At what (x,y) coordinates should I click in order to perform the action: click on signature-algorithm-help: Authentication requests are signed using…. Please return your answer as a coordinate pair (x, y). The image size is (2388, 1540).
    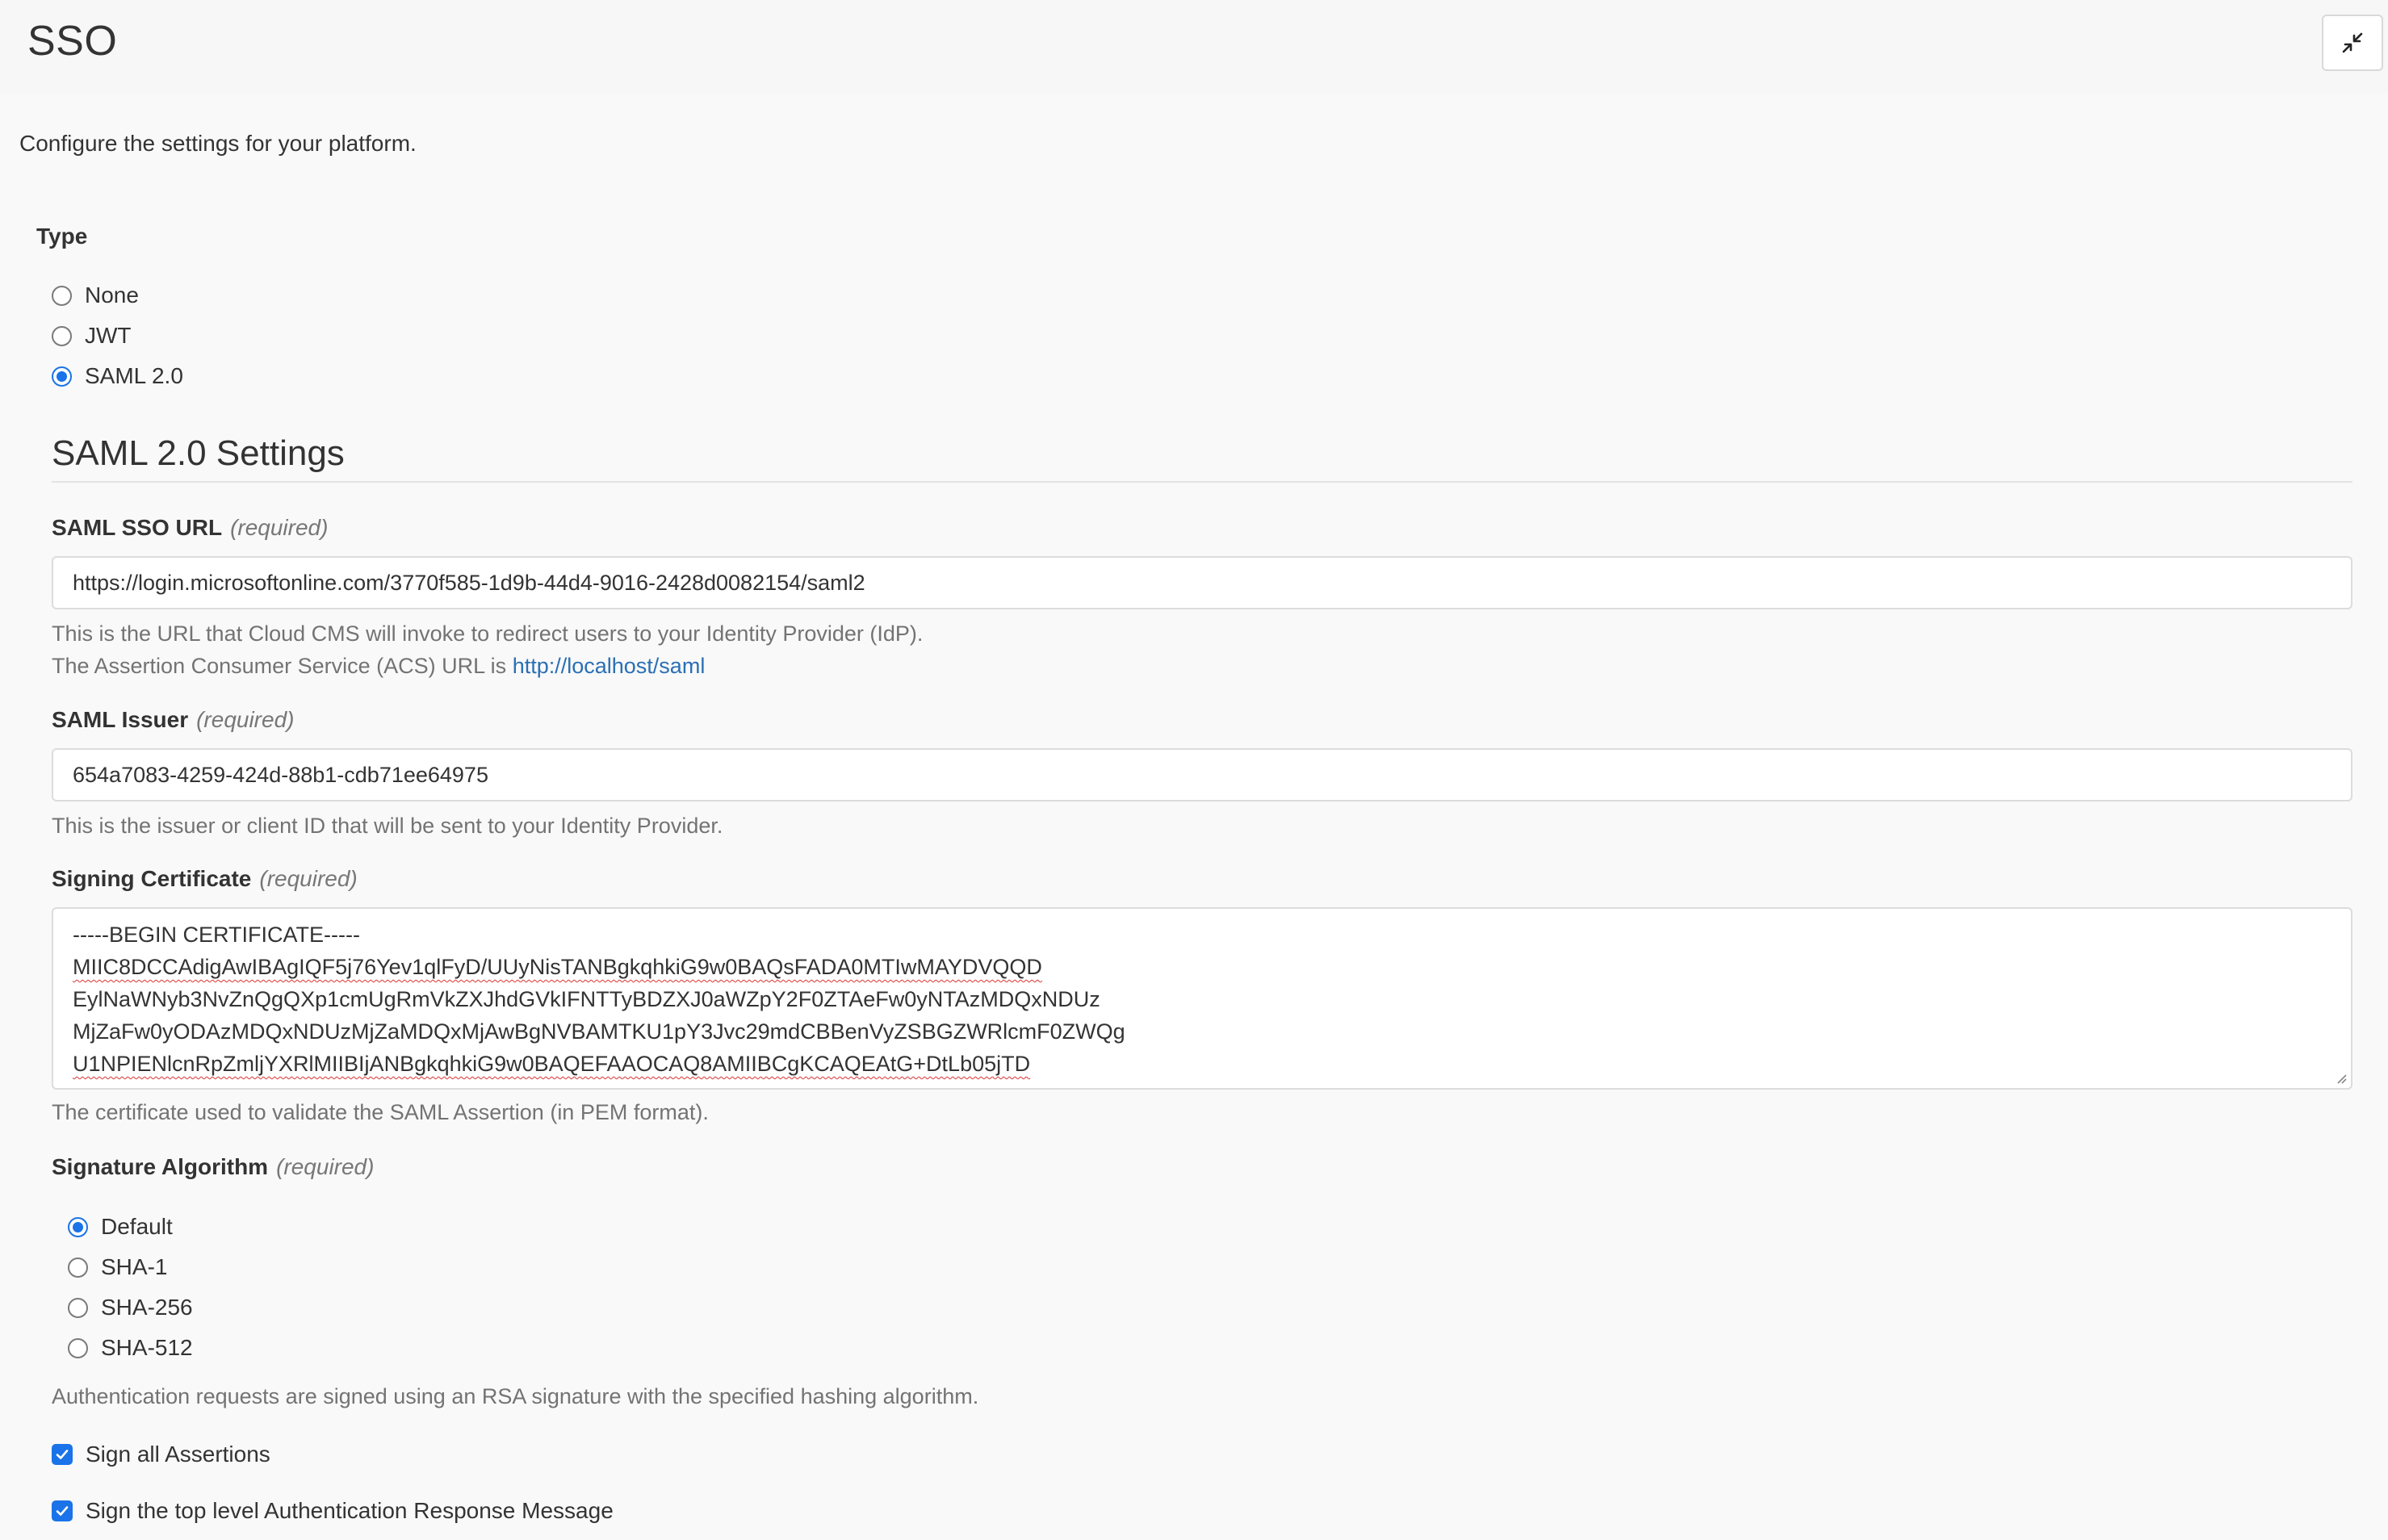
    Looking at the image, I should click on (515, 1396).